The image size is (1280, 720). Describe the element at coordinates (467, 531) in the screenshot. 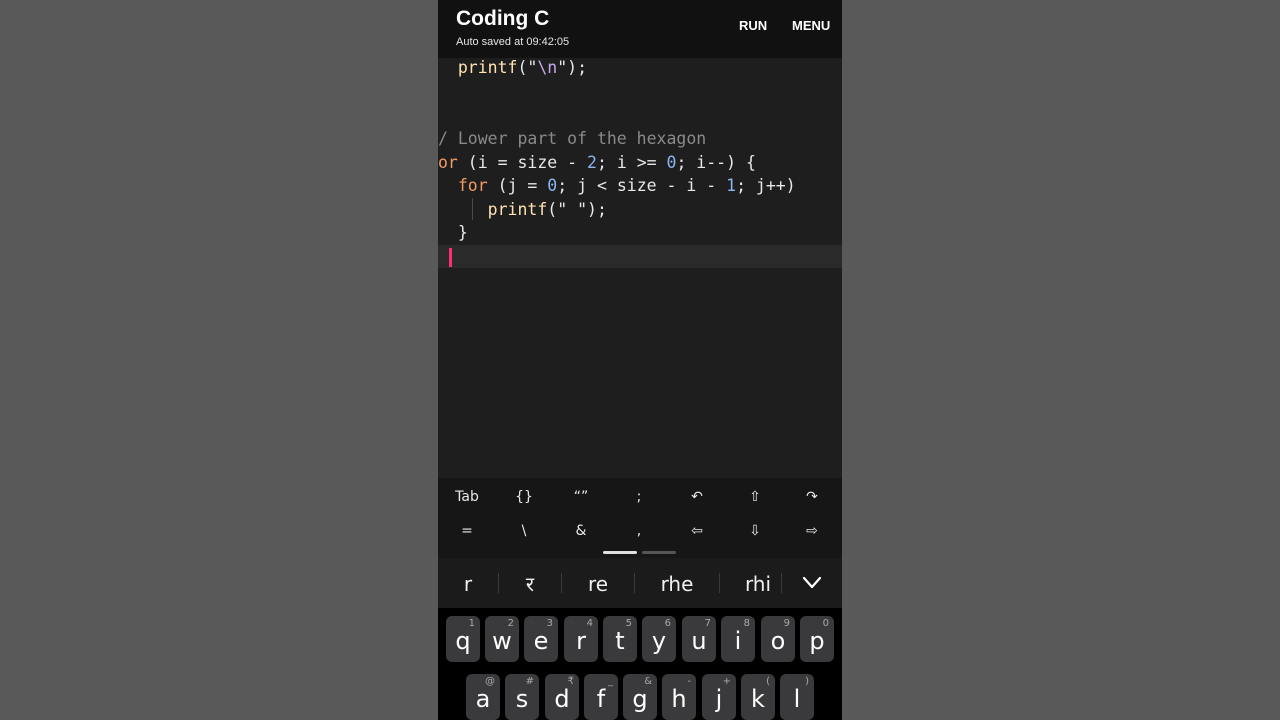

I see `equals-key: =` at that location.